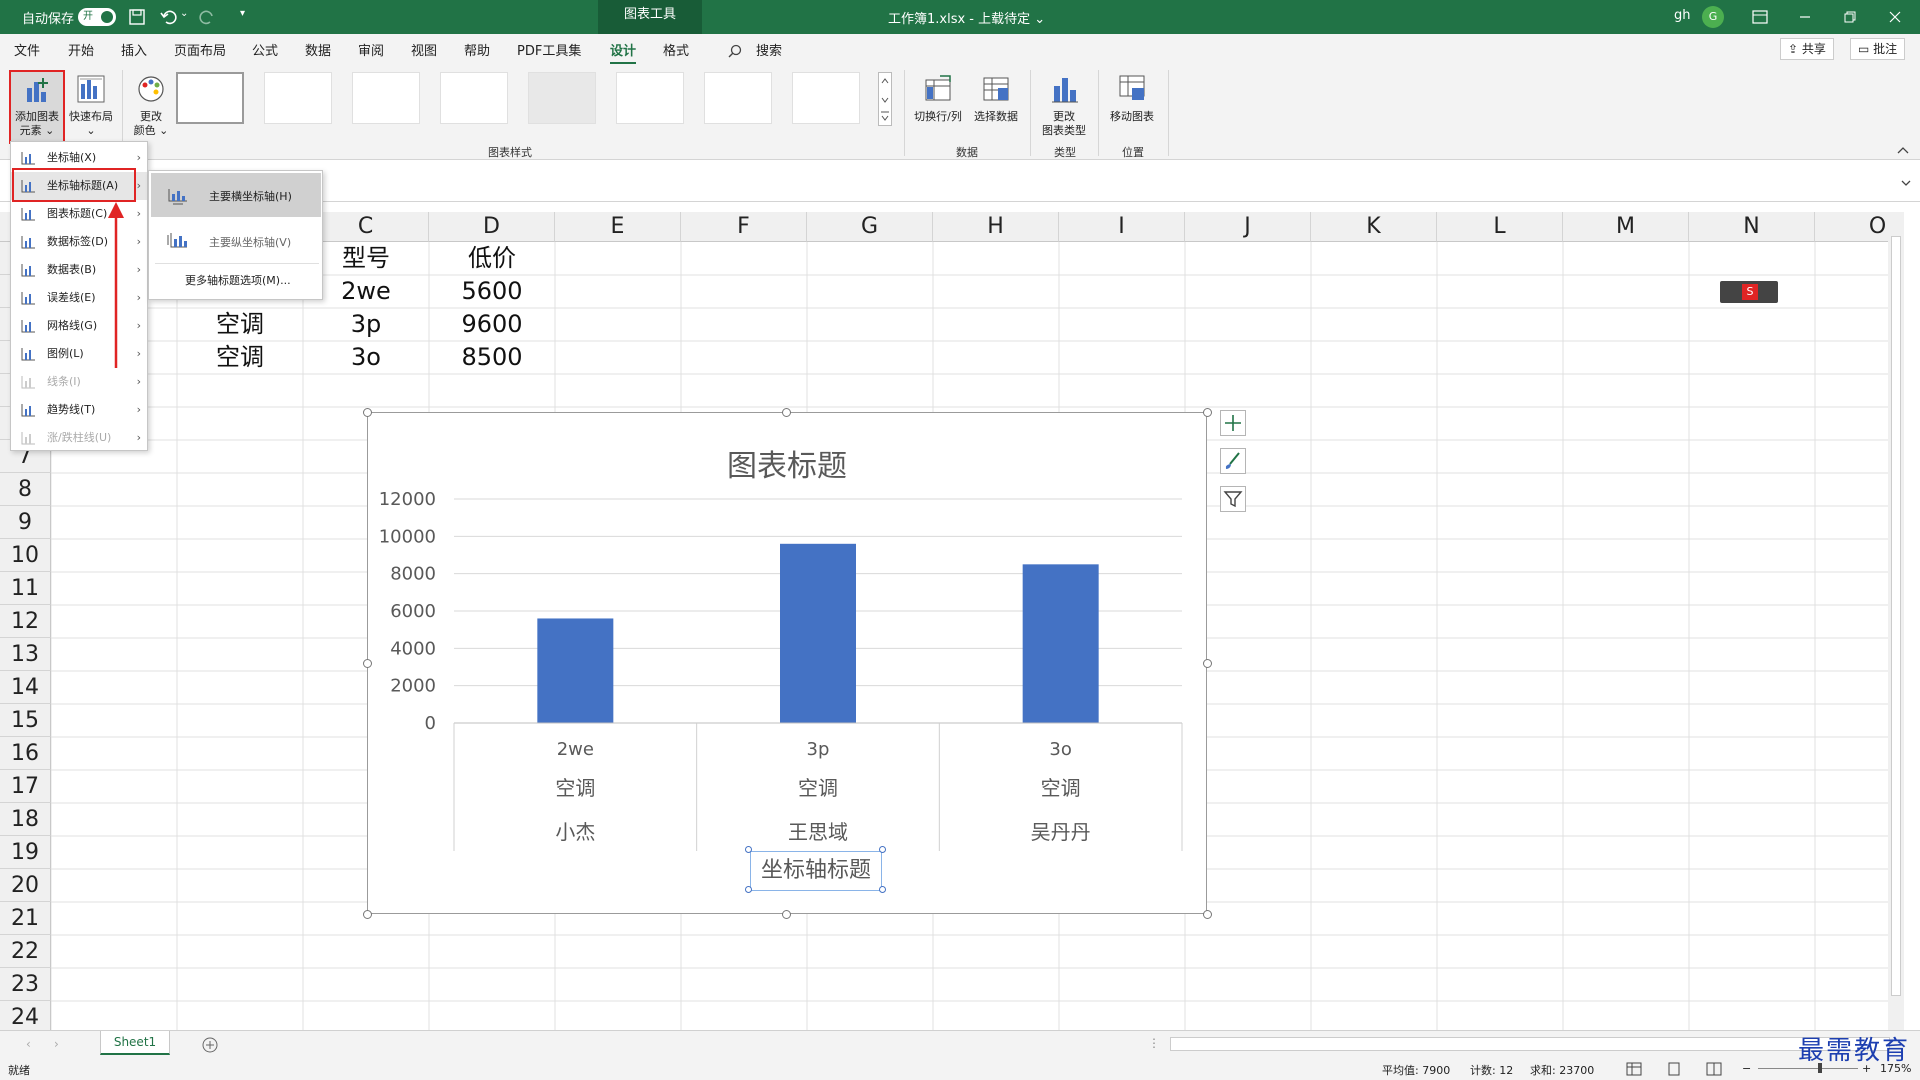 This screenshot has height=1080, width=1920. Describe the element at coordinates (1714, 1069) in the screenshot. I see `page-break-view-icon` at that location.